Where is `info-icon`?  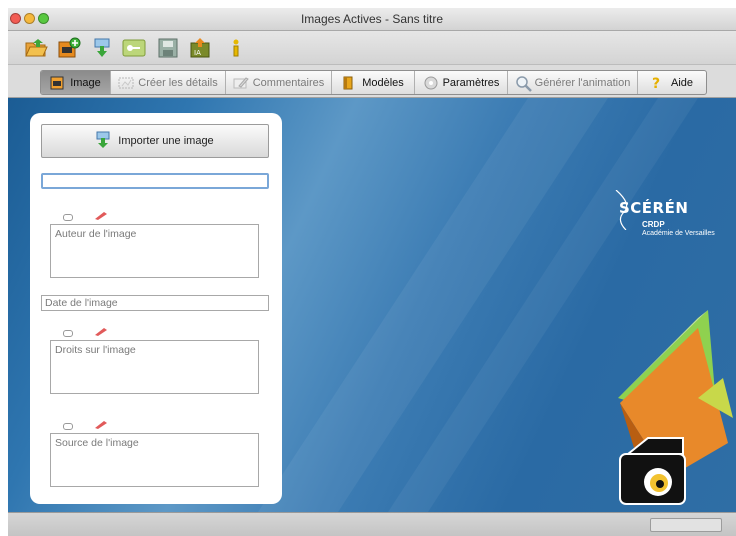 info-icon is located at coordinates (236, 48).